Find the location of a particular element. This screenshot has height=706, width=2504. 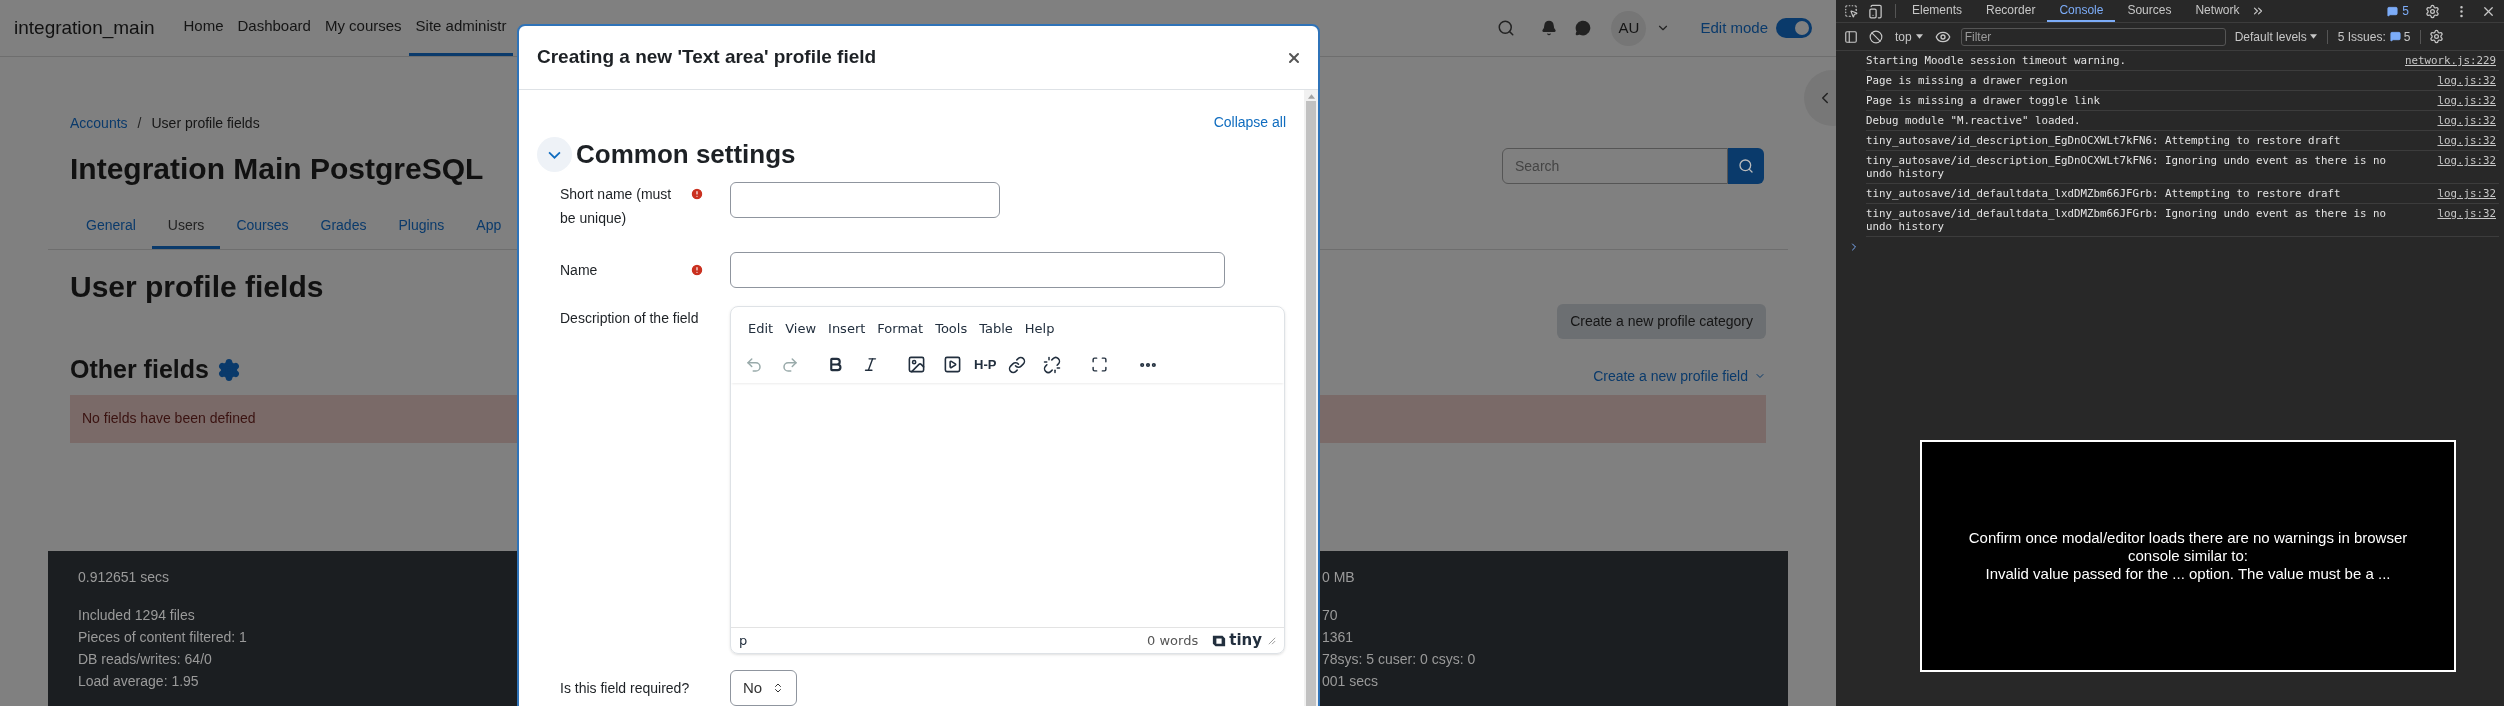

footer-text: 1361 is located at coordinates (1338, 637).